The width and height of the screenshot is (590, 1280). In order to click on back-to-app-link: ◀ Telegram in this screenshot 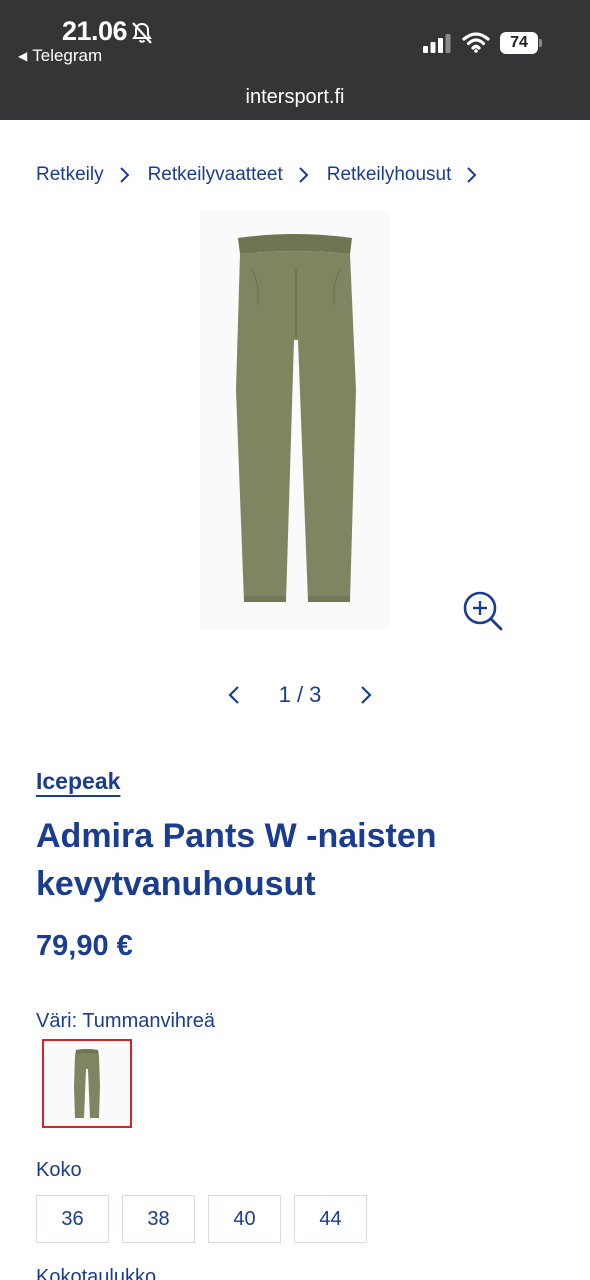, I will do `click(60, 56)`.